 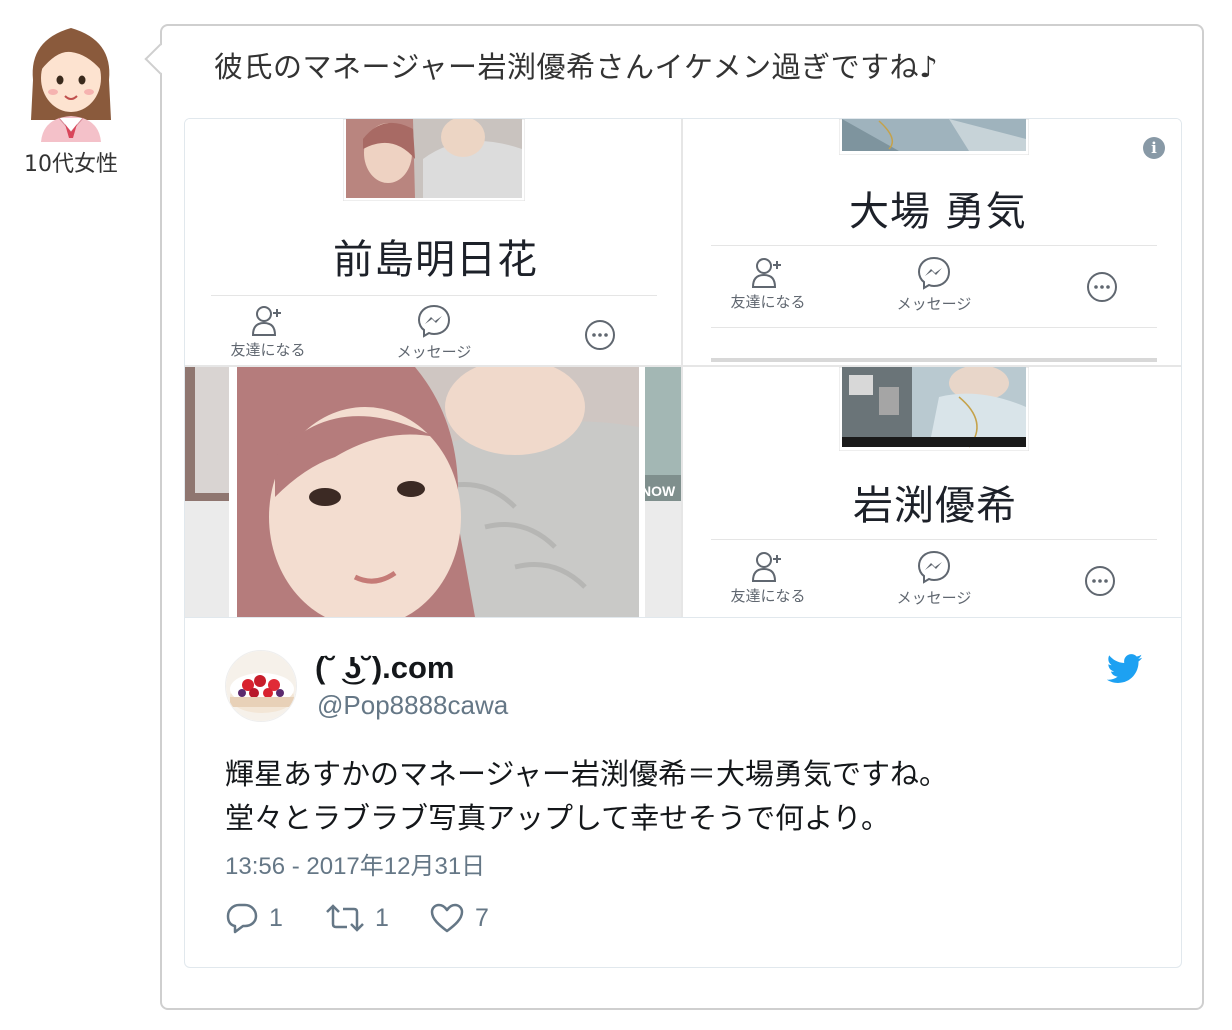 What do you see at coordinates (71, 164) in the screenshot?
I see `commenter-label: 10代女性` at bounding box center [71, 164].